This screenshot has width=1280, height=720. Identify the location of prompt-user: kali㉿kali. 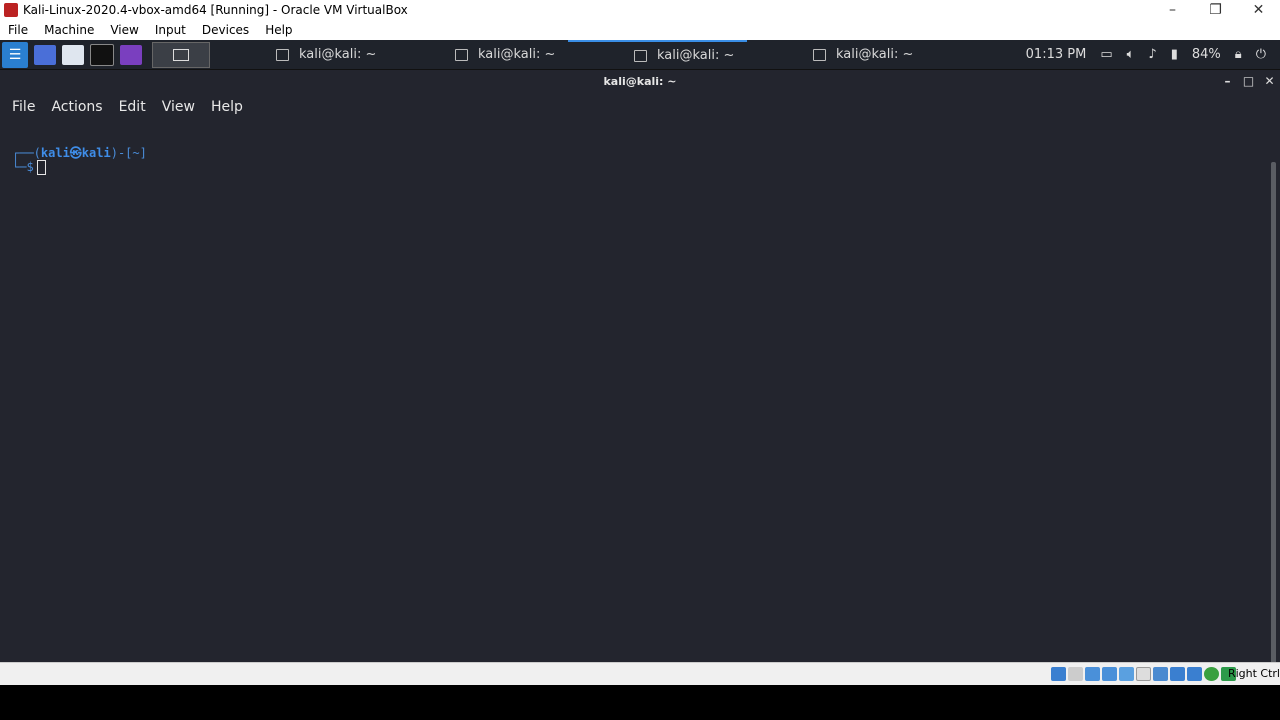
(75, 153).